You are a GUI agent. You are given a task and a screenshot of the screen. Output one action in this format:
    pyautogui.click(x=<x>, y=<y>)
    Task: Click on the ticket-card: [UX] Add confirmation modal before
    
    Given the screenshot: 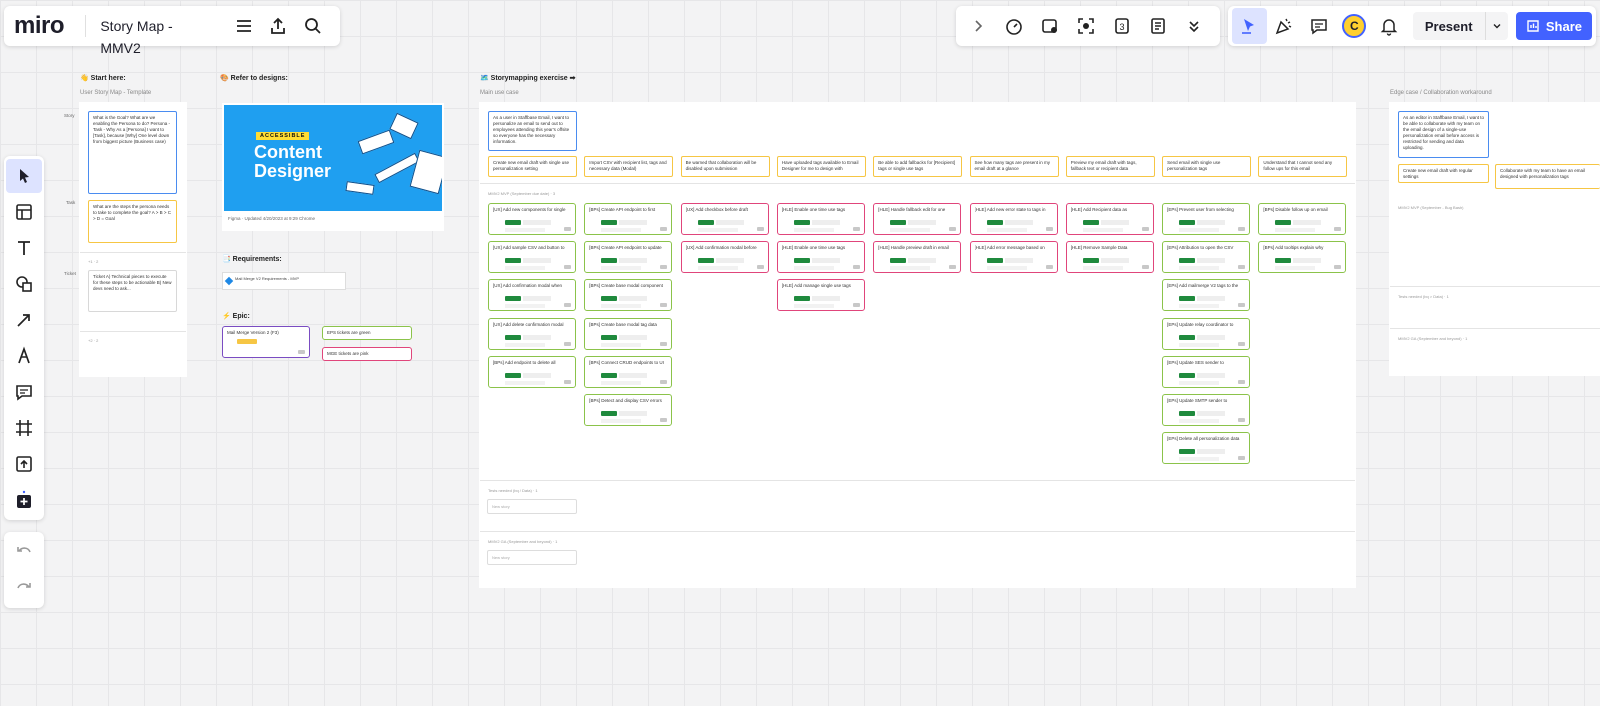 What is the action you would take?
    pyautogui.click(x=724, y=257)
    